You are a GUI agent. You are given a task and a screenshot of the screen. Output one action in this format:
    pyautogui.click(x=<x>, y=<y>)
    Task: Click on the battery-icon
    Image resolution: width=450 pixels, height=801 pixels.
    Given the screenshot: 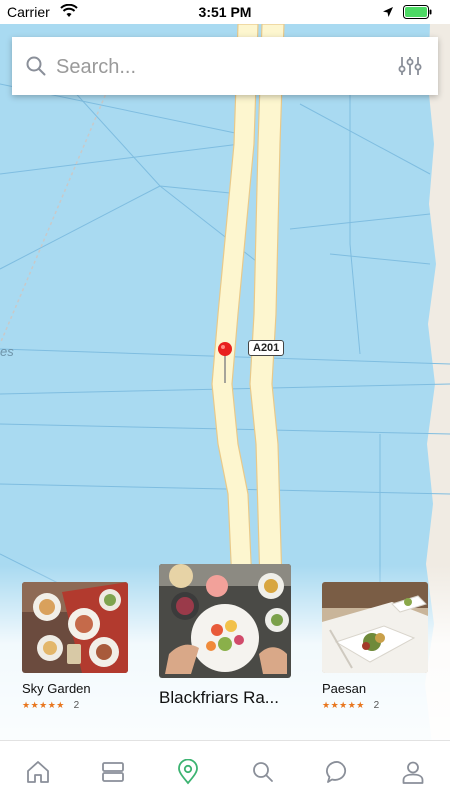 What is the action you would take?
    pyautogui.click(x=418, y=13)
    